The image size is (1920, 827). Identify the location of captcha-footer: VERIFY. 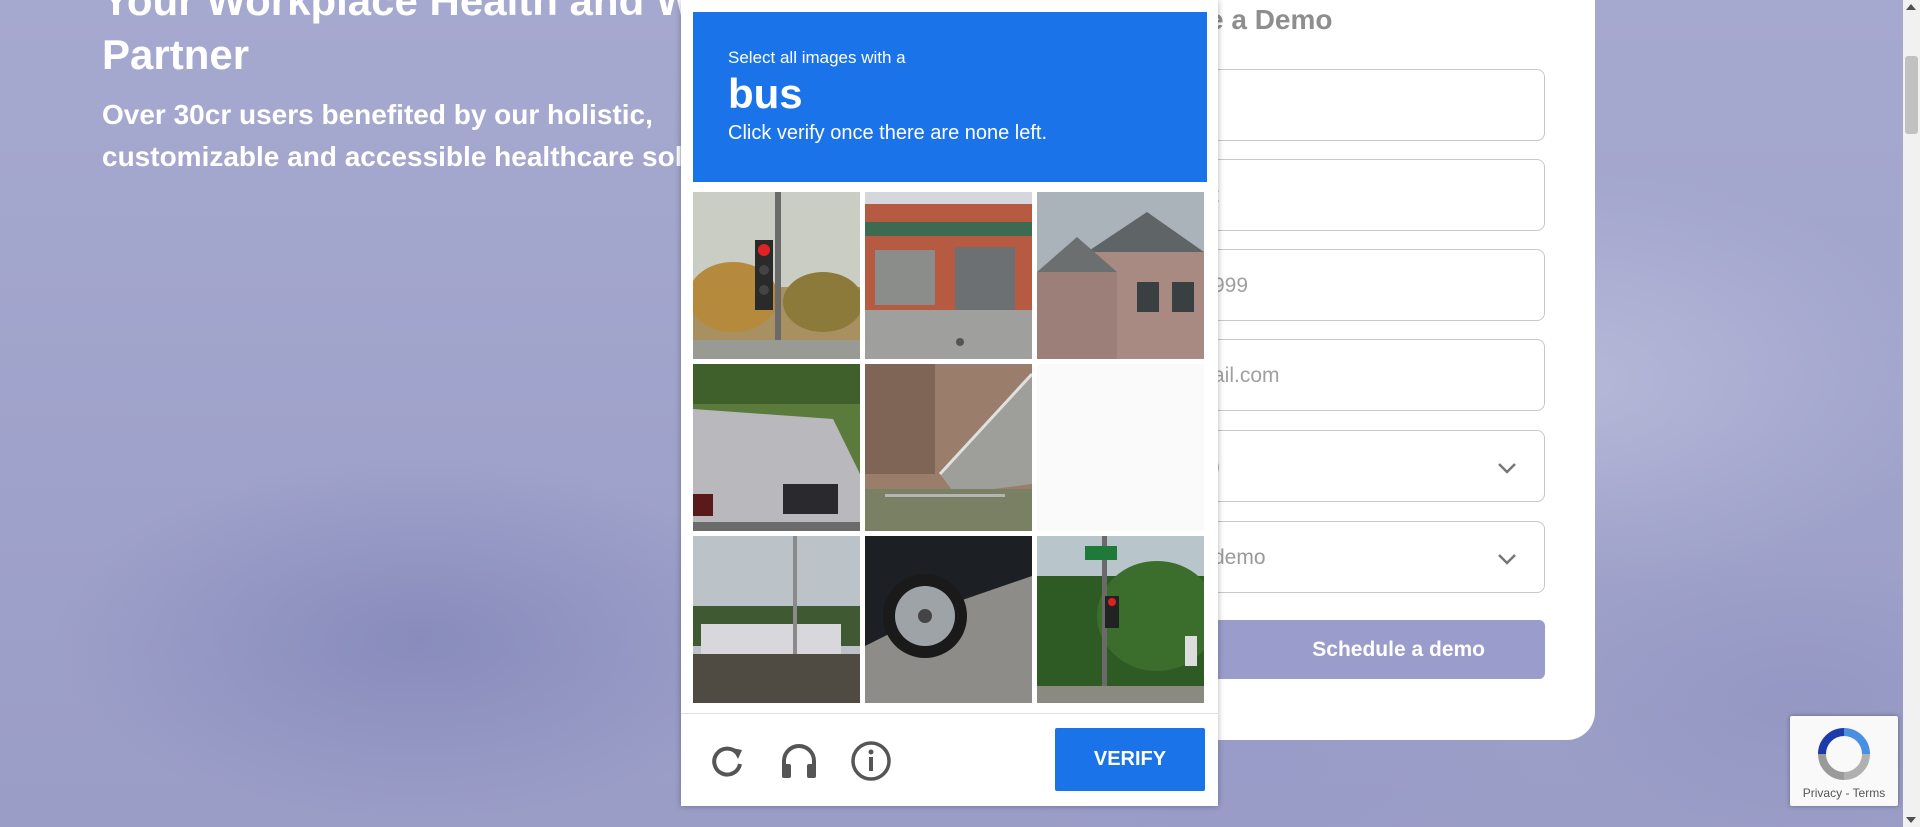
(949, 760).